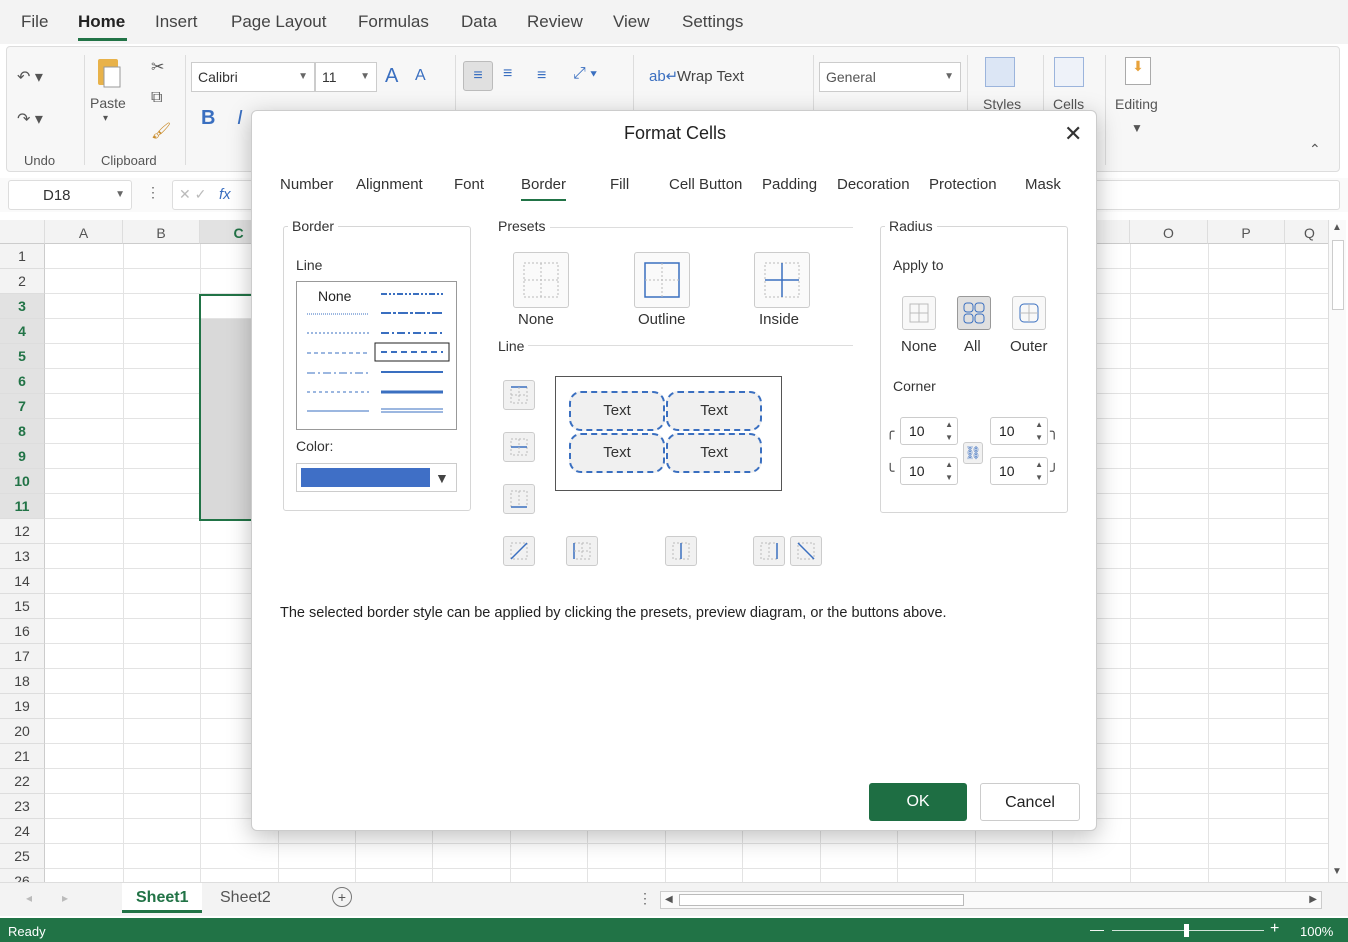 This screenshot has width=1348, height=942. I want to click on tab-protection: Protection, so click(963, 184).